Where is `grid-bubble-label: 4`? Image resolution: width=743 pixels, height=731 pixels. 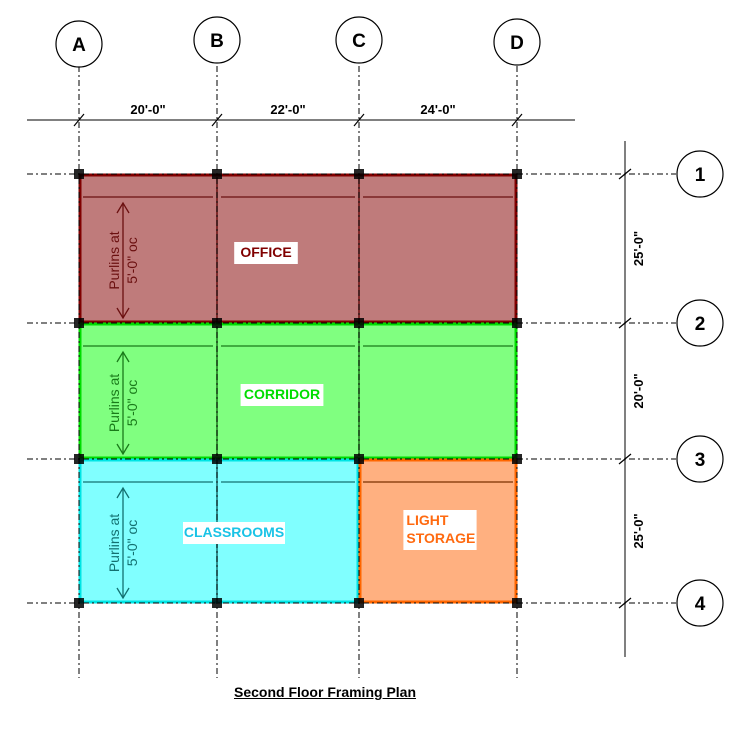
grid-bubble-label: 4 is located at coordinates (700, 604).